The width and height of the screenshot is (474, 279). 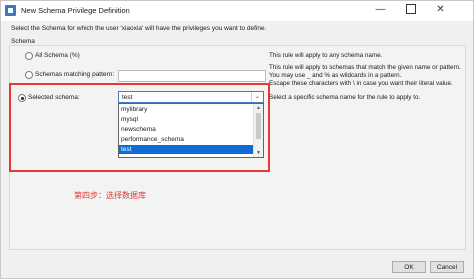 I want to click on pattern-schema-radio, so click(x=29, y=75).